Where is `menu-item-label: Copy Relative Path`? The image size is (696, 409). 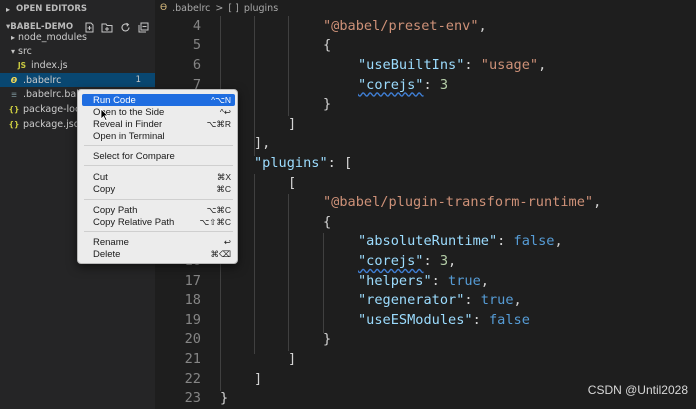 menu-item-label: Copy Relative Path is located at coordinates (134, 222).